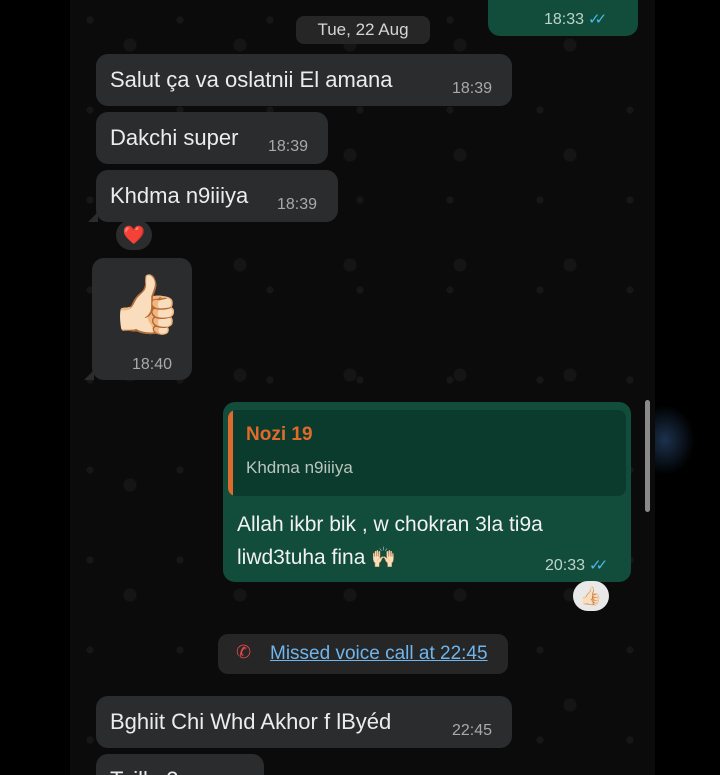  Describe the element at coordinates (251, 79) in the screenshot. I see `message-text: Salut ça va oslatnii El amana` at that location.